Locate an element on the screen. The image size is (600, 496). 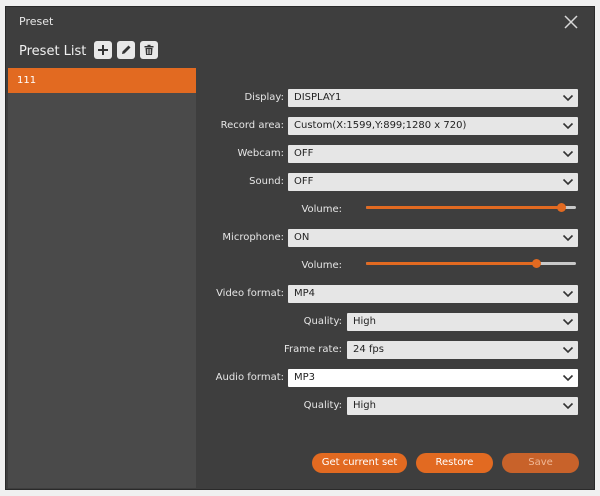
audio-quality-label: Quality: is located at coordinates (322, 405).